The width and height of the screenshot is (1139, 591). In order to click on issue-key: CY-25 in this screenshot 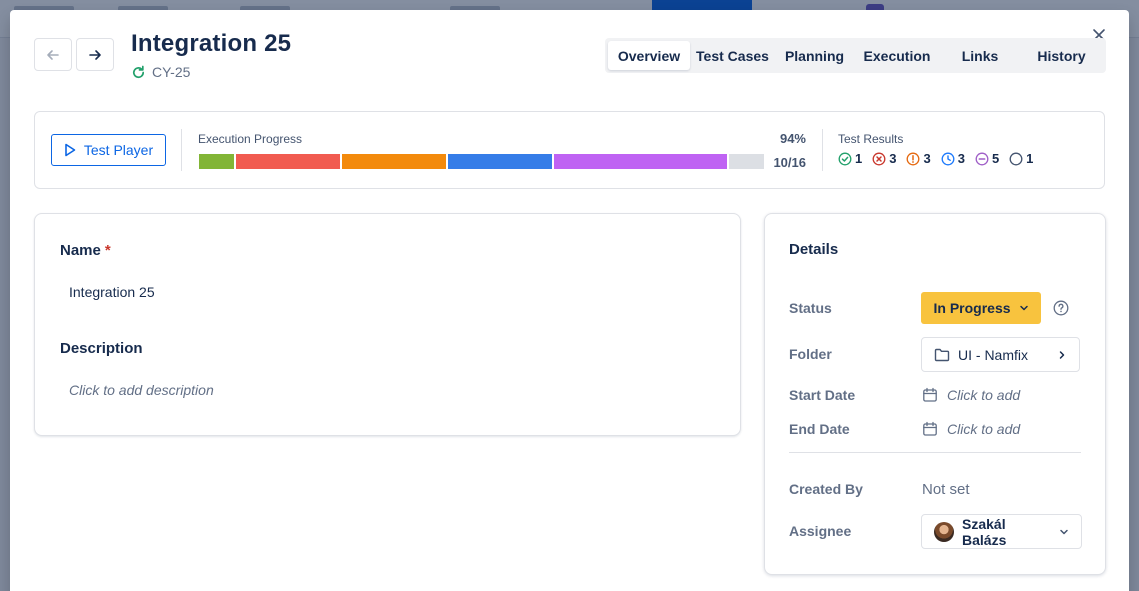, I will do `click(160, 72)`.